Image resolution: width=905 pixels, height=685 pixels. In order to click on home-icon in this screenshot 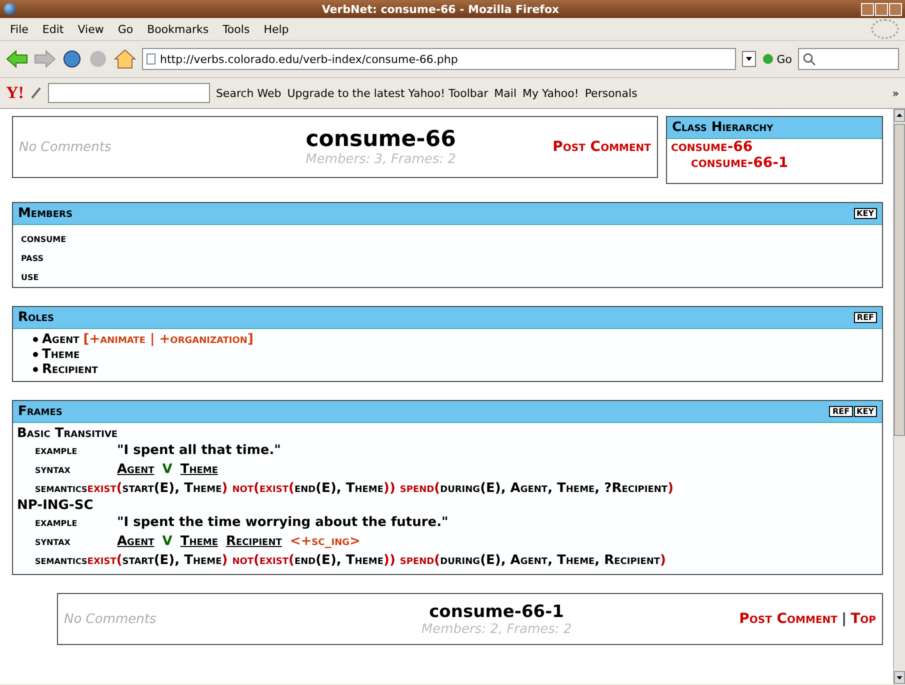, I will do `click(125, 59)`.